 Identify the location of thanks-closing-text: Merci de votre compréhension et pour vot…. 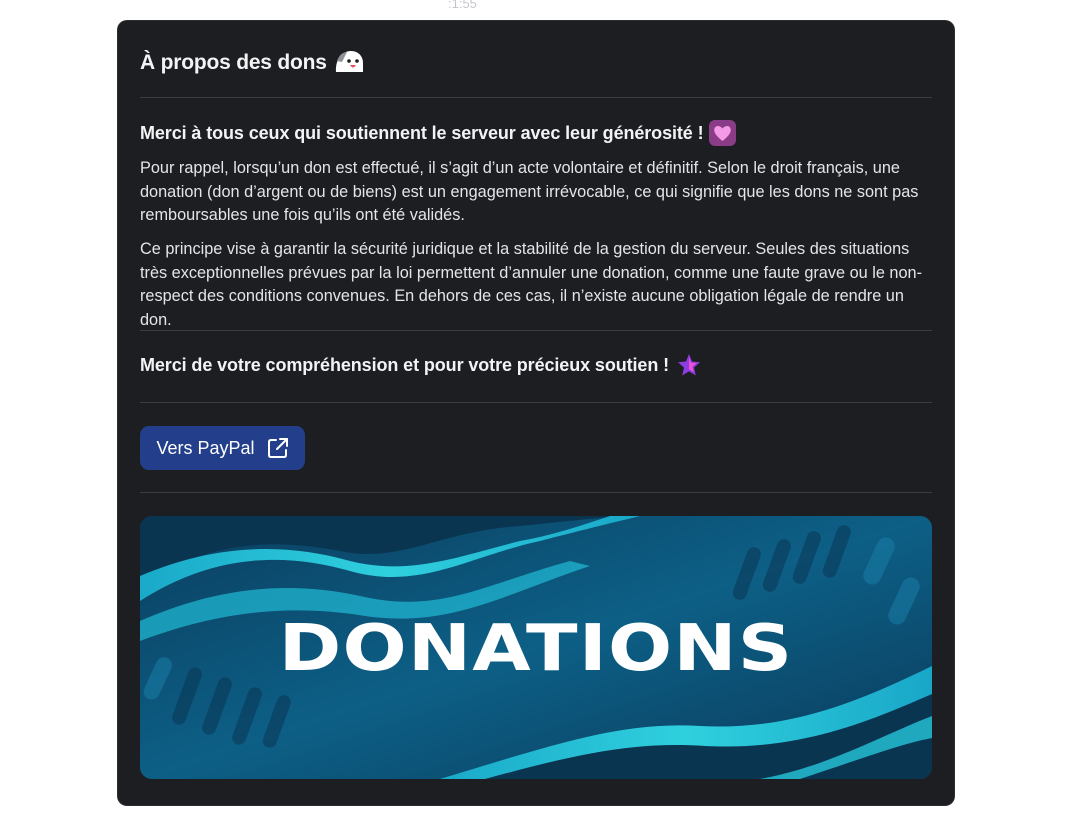
(405, 364).